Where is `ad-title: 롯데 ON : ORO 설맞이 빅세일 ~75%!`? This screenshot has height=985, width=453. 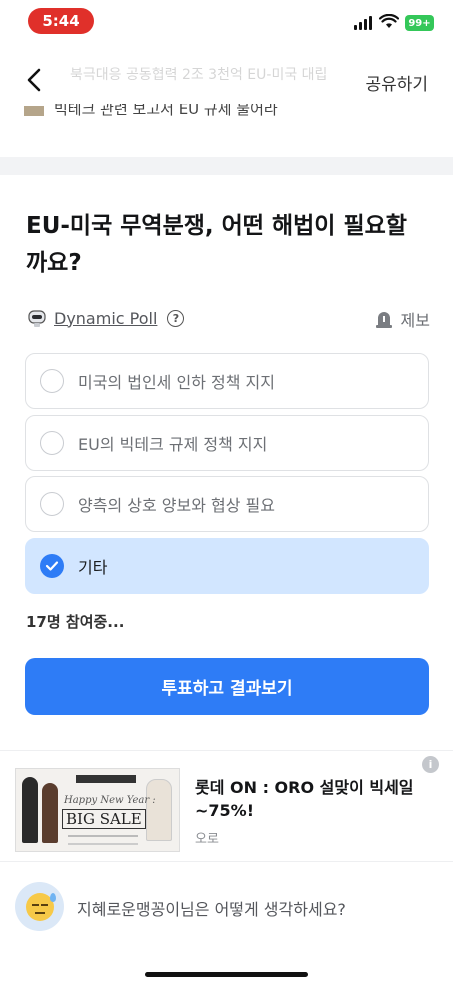 ad-title: 롯데 ON : ORO 설맞이 빅세일 ~75%! is located at coordinates (307, 799).